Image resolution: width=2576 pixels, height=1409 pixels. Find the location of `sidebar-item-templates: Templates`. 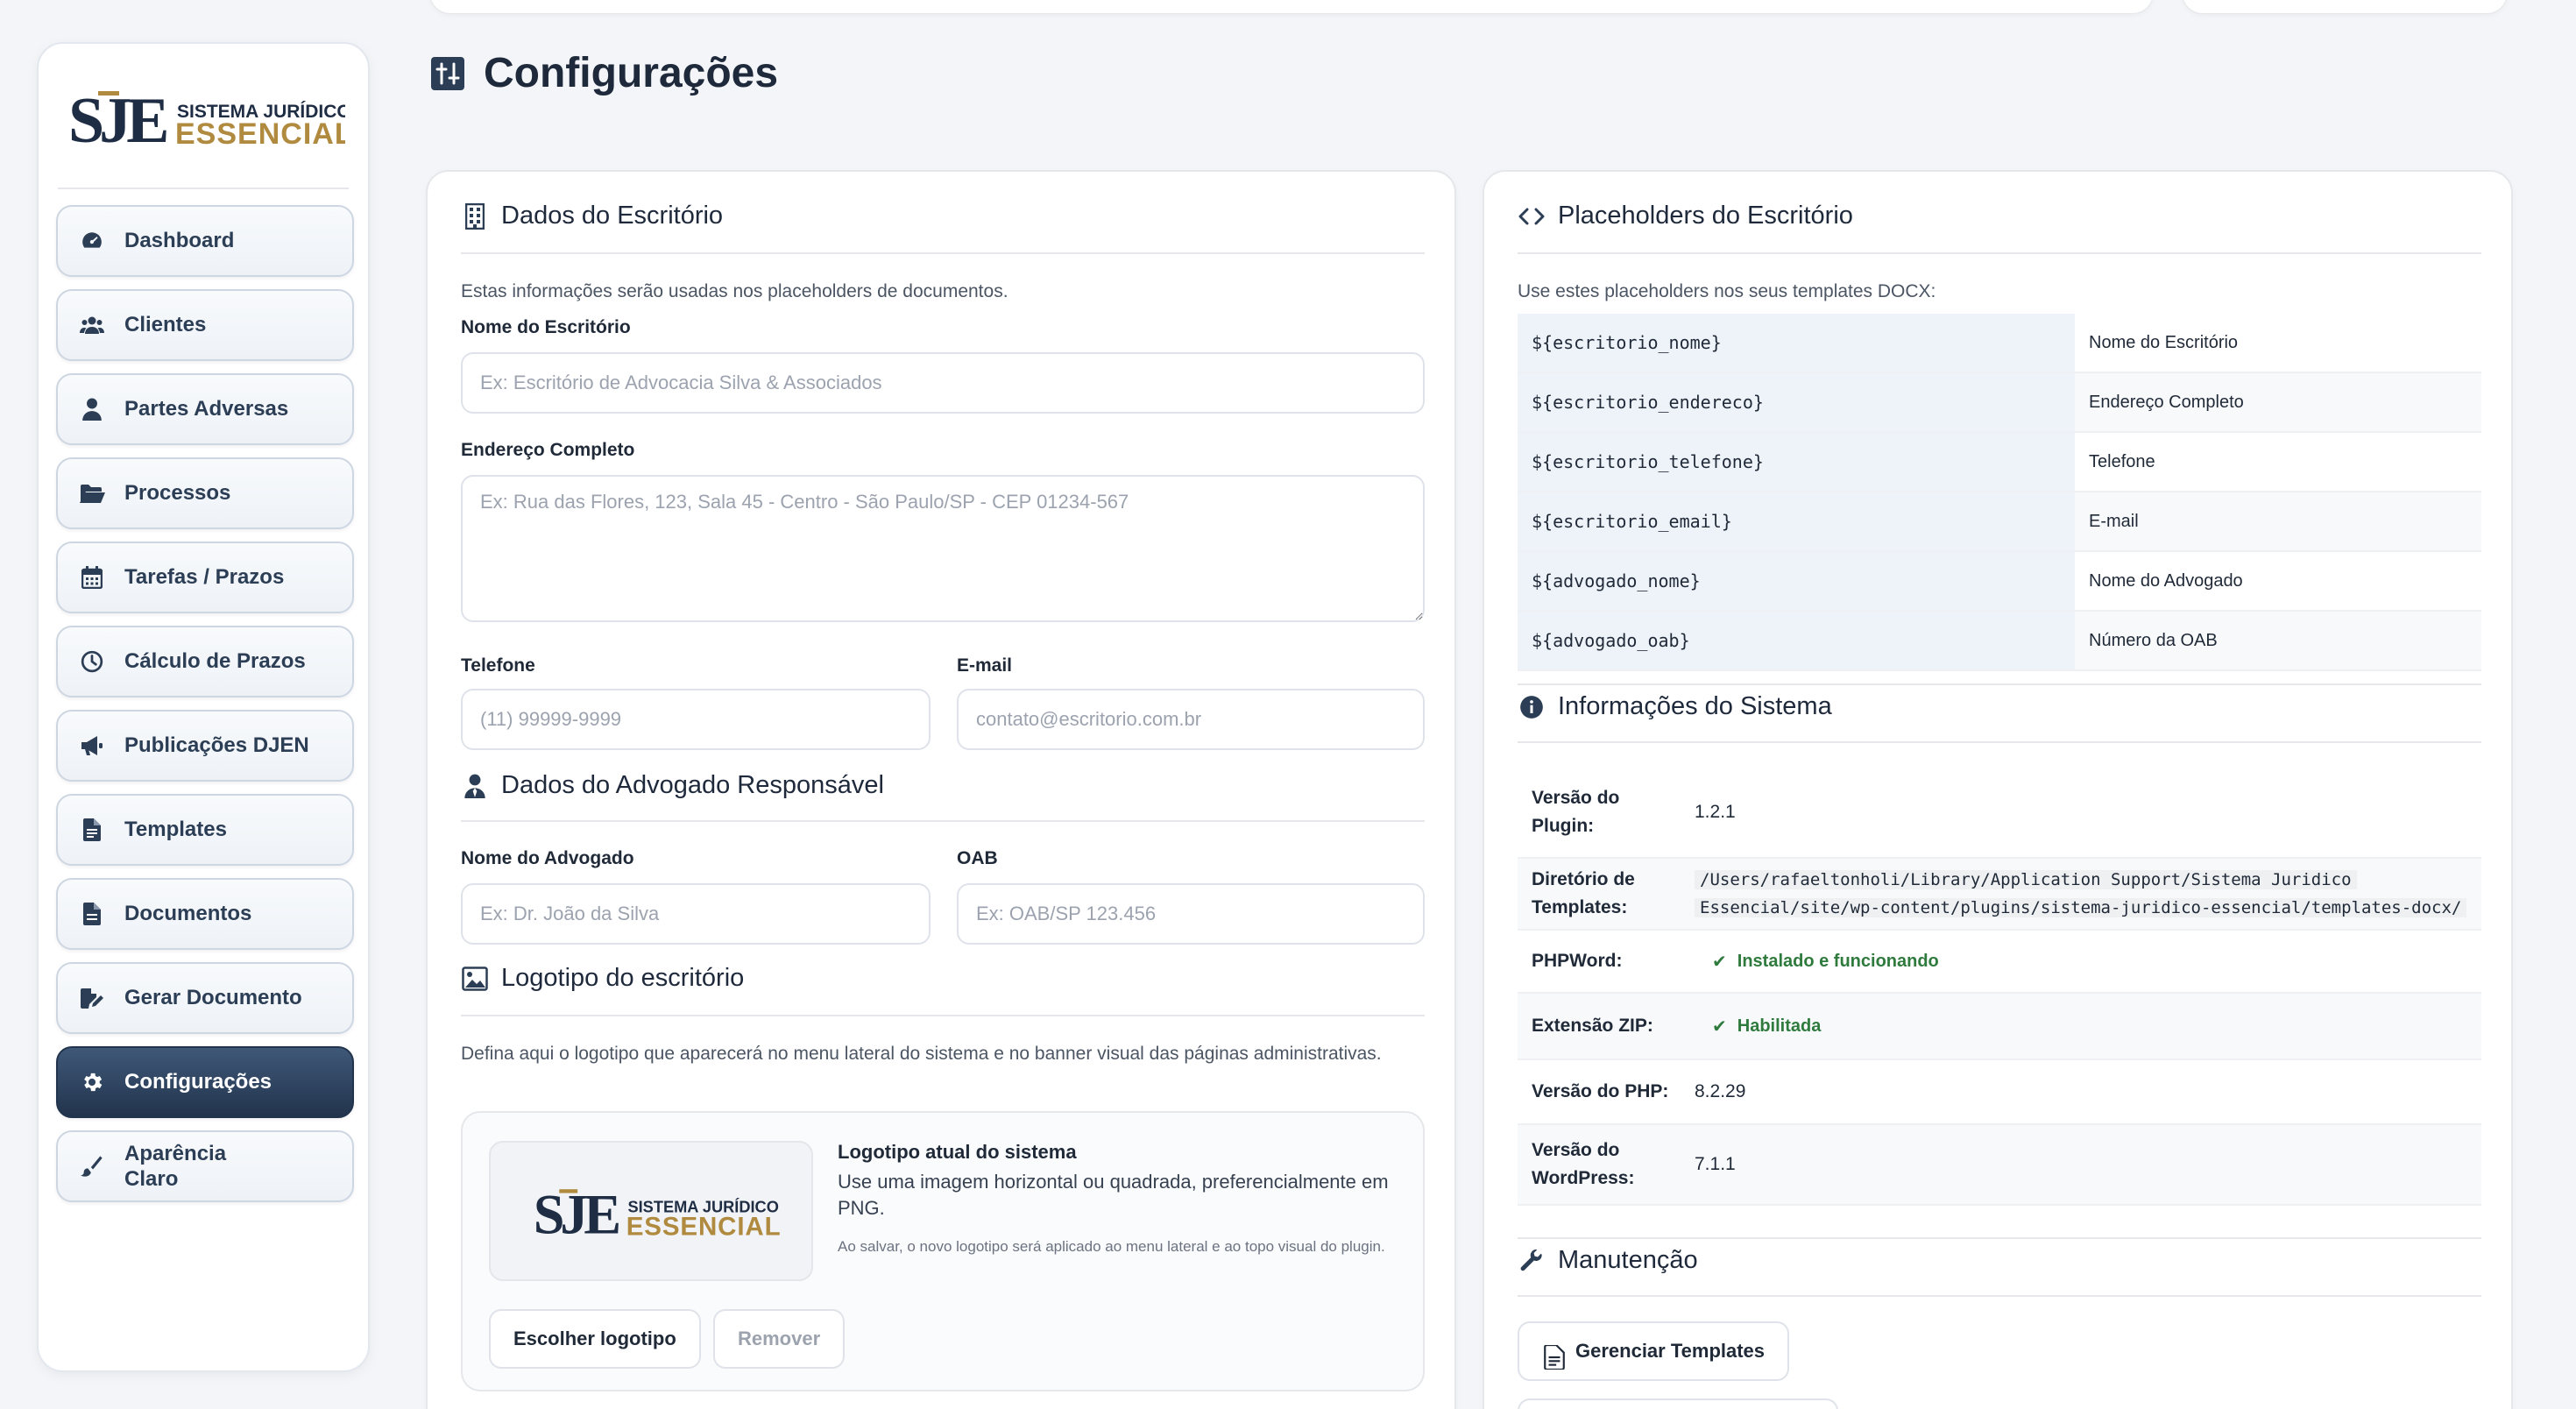

sidebar-item-templates: Templates is located at coordinates (205, 830).